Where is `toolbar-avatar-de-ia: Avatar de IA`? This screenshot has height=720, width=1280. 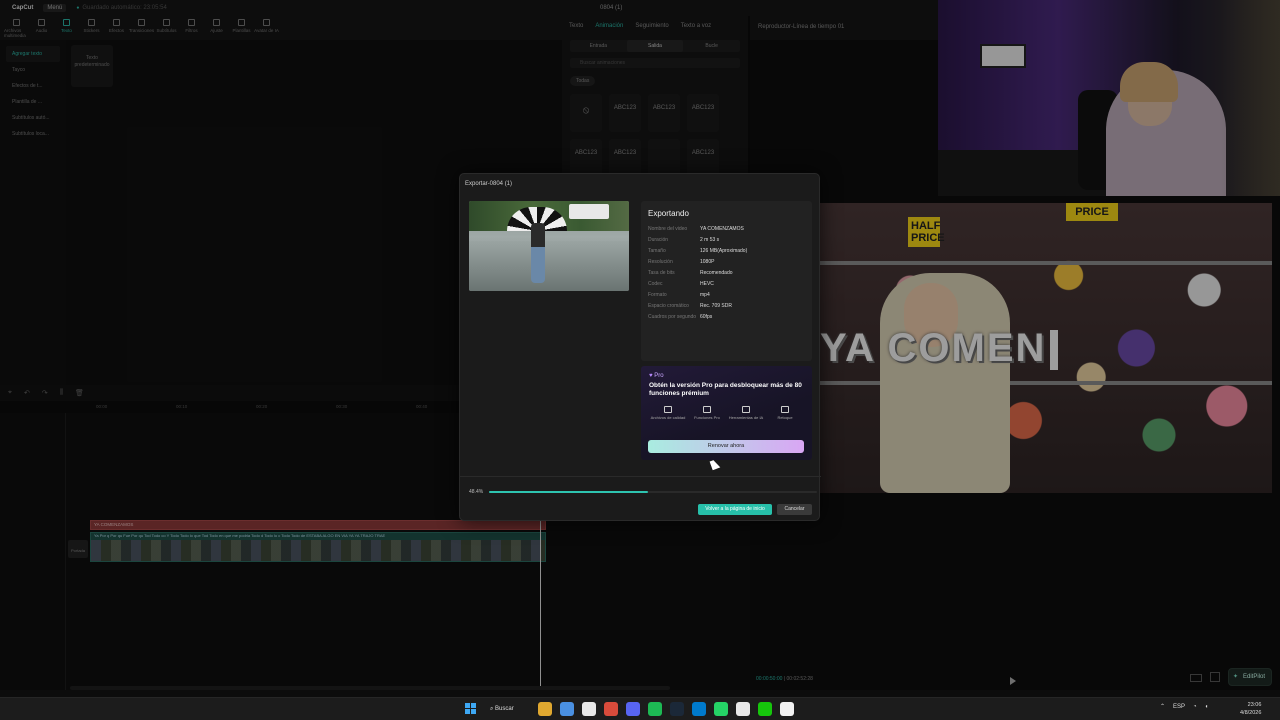 toolbar-avatar-de-ia: Avatar de IA is located at coordinates (266, 28).